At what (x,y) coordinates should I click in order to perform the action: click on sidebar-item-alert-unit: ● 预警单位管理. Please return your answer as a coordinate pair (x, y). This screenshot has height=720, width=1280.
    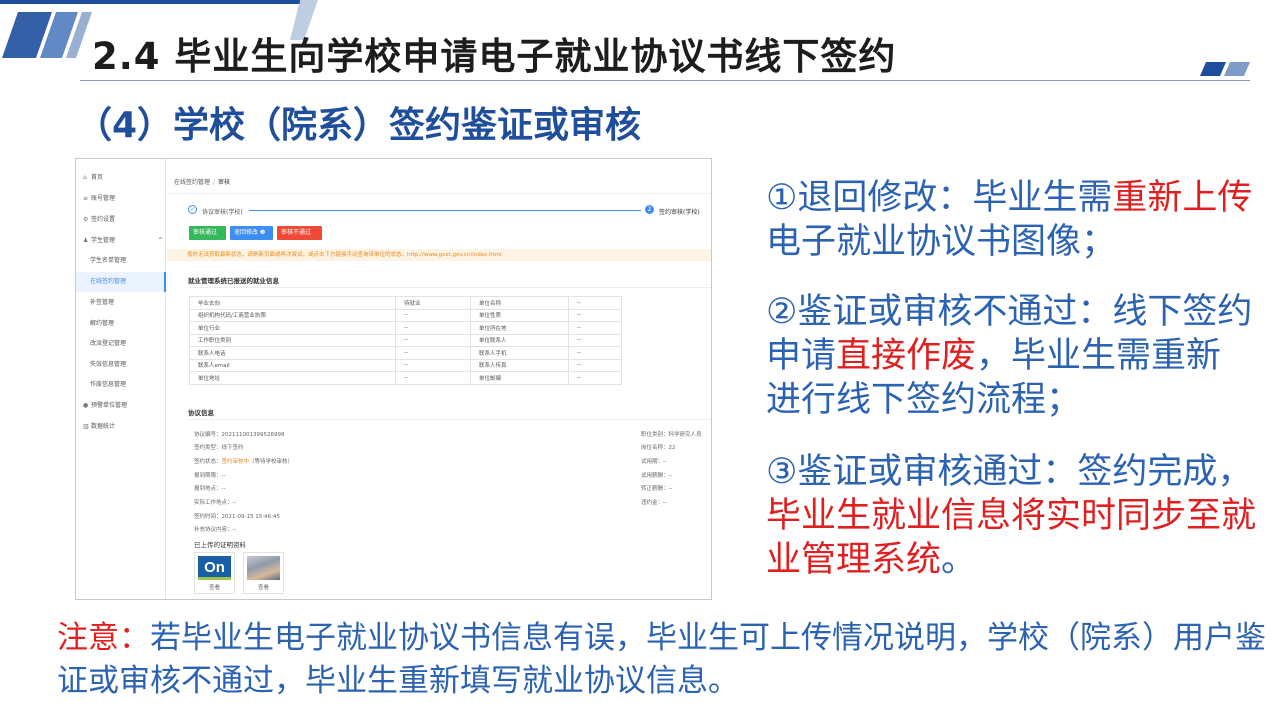
    Looking at the image, I should click on (105, 406).